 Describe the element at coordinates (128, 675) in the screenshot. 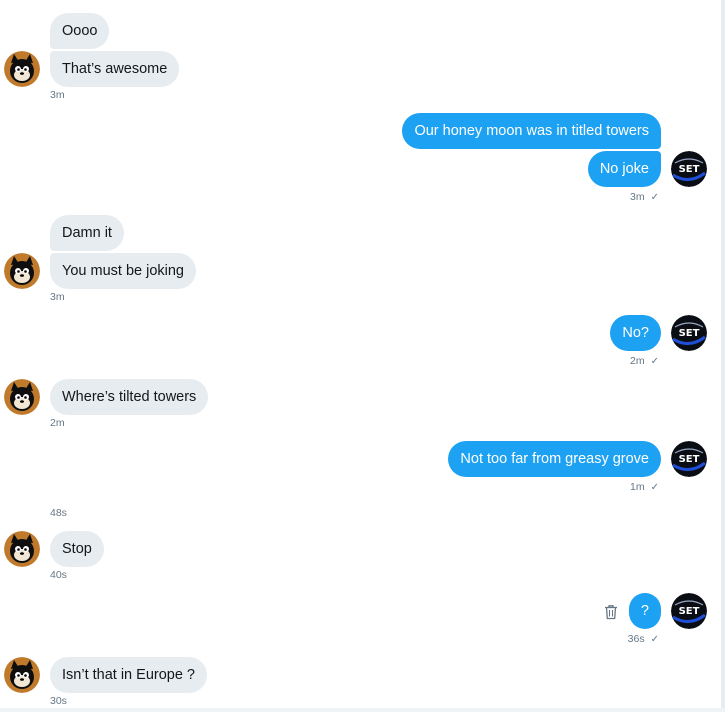

I see `incoming-message-bubble: Isn’t that in Europe ?` at that location.